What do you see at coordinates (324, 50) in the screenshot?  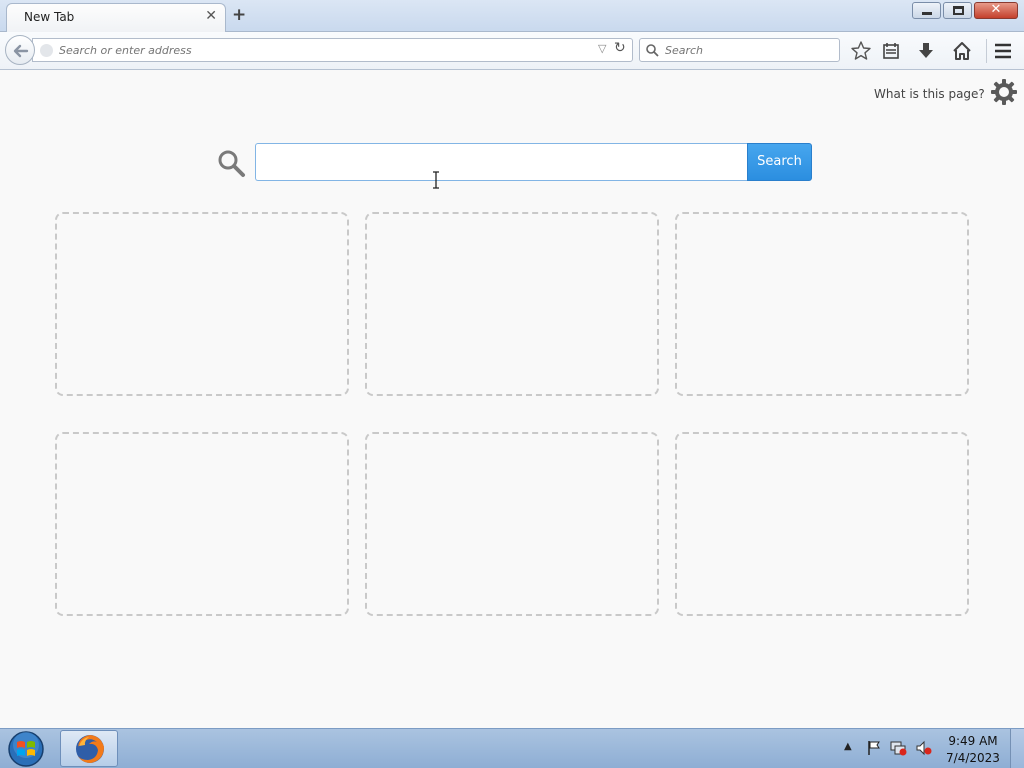 I see `url-input` at bounding box center [324, 50].